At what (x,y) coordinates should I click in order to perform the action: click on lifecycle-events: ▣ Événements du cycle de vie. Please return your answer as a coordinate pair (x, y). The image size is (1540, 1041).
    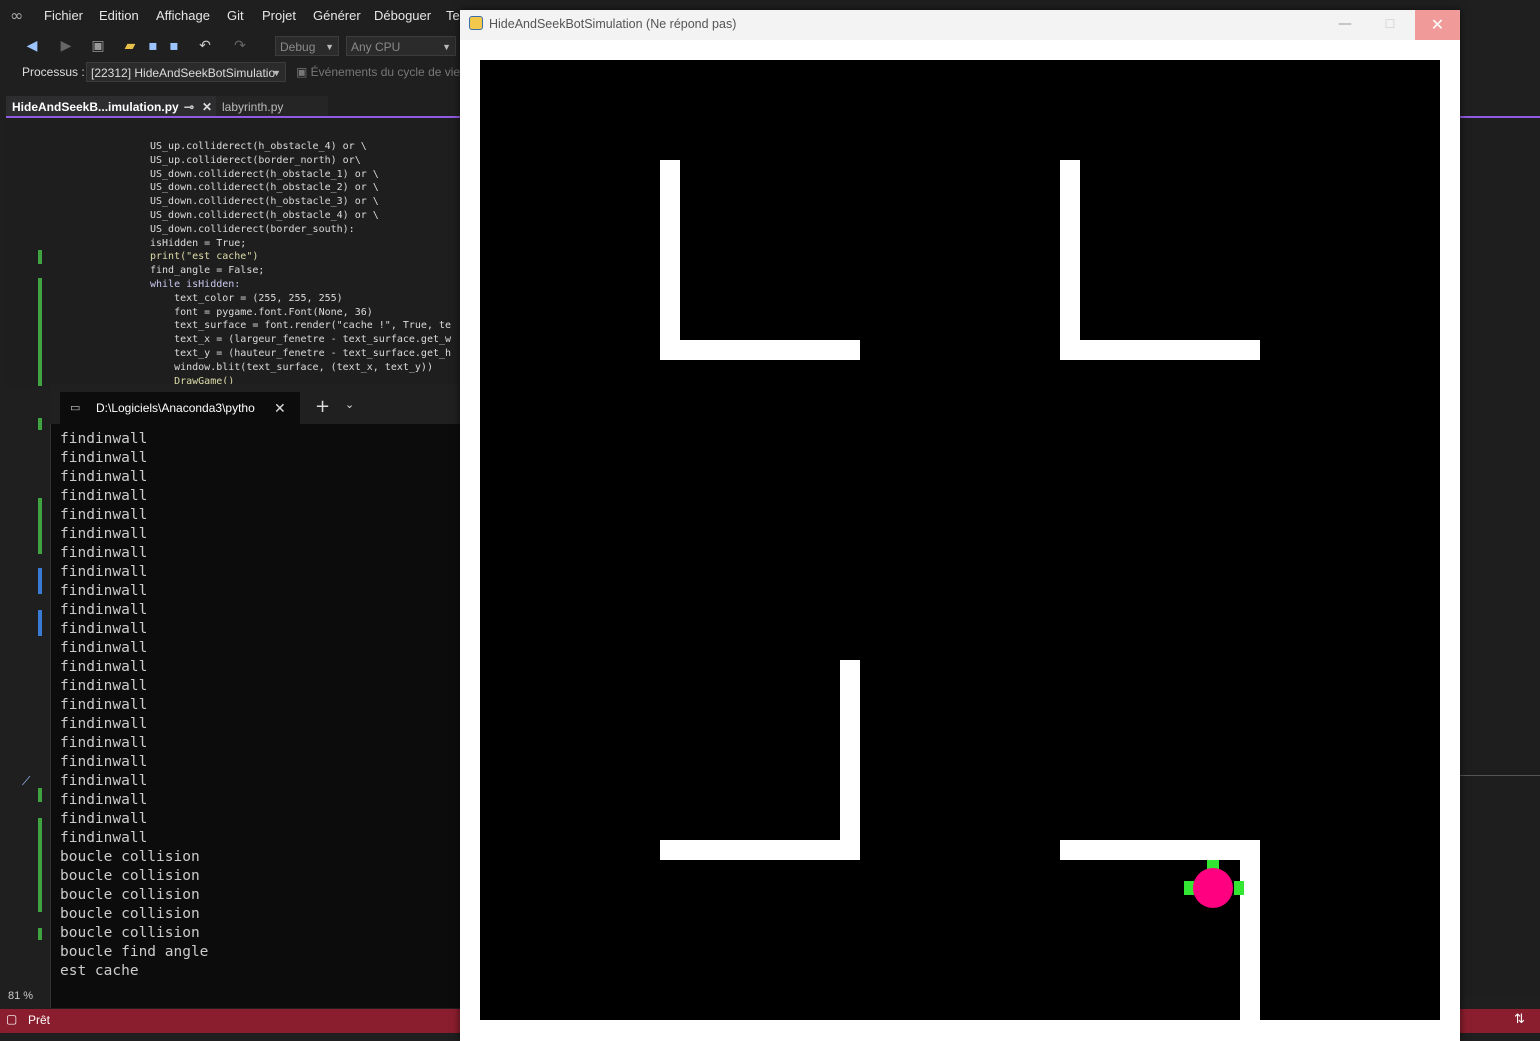
    Looking at the image, I should click on (378, 72).